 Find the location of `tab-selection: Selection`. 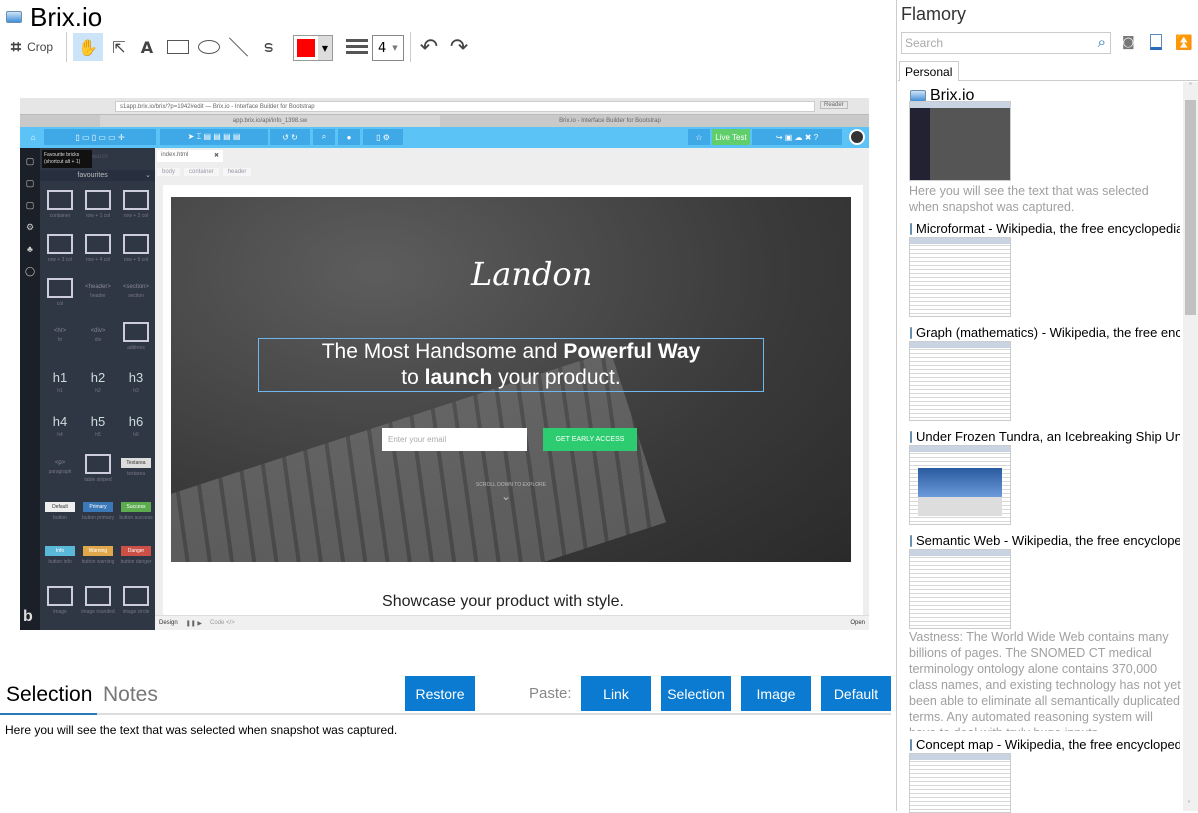

tab-selection: Selection is located at coordinates (49, 695).